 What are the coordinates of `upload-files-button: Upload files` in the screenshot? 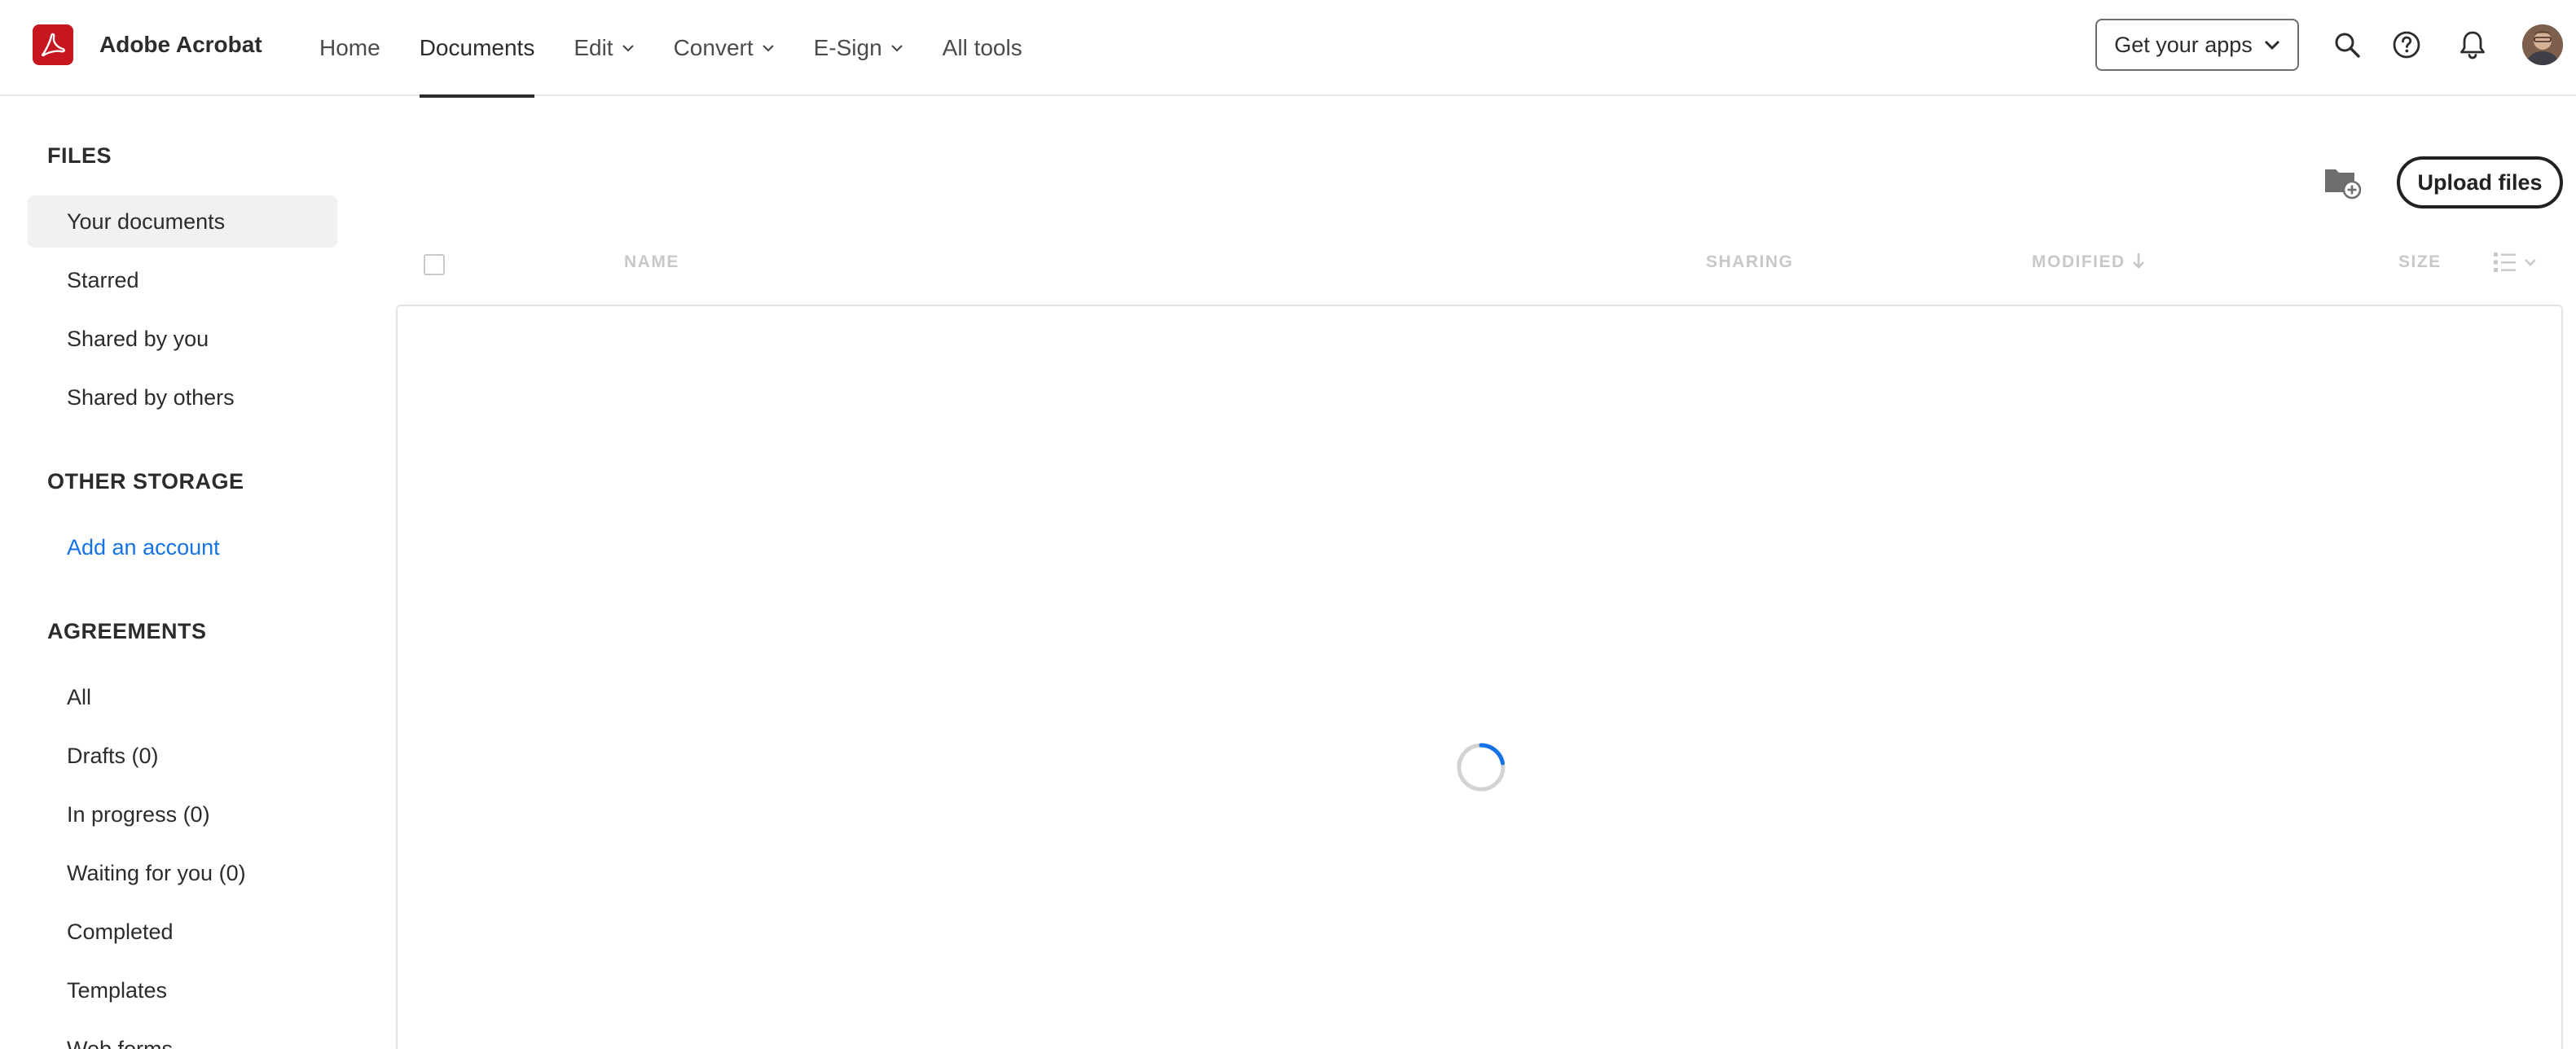 It's located at (2480, 182).